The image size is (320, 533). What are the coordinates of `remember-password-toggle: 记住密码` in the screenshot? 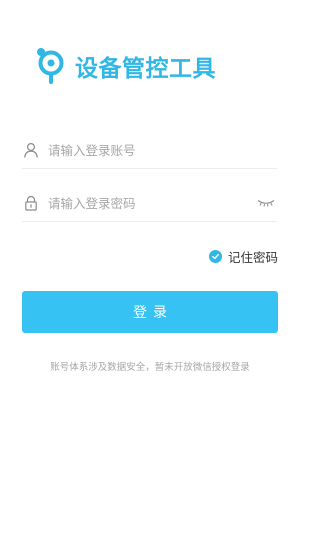 It's located at (243, 256).